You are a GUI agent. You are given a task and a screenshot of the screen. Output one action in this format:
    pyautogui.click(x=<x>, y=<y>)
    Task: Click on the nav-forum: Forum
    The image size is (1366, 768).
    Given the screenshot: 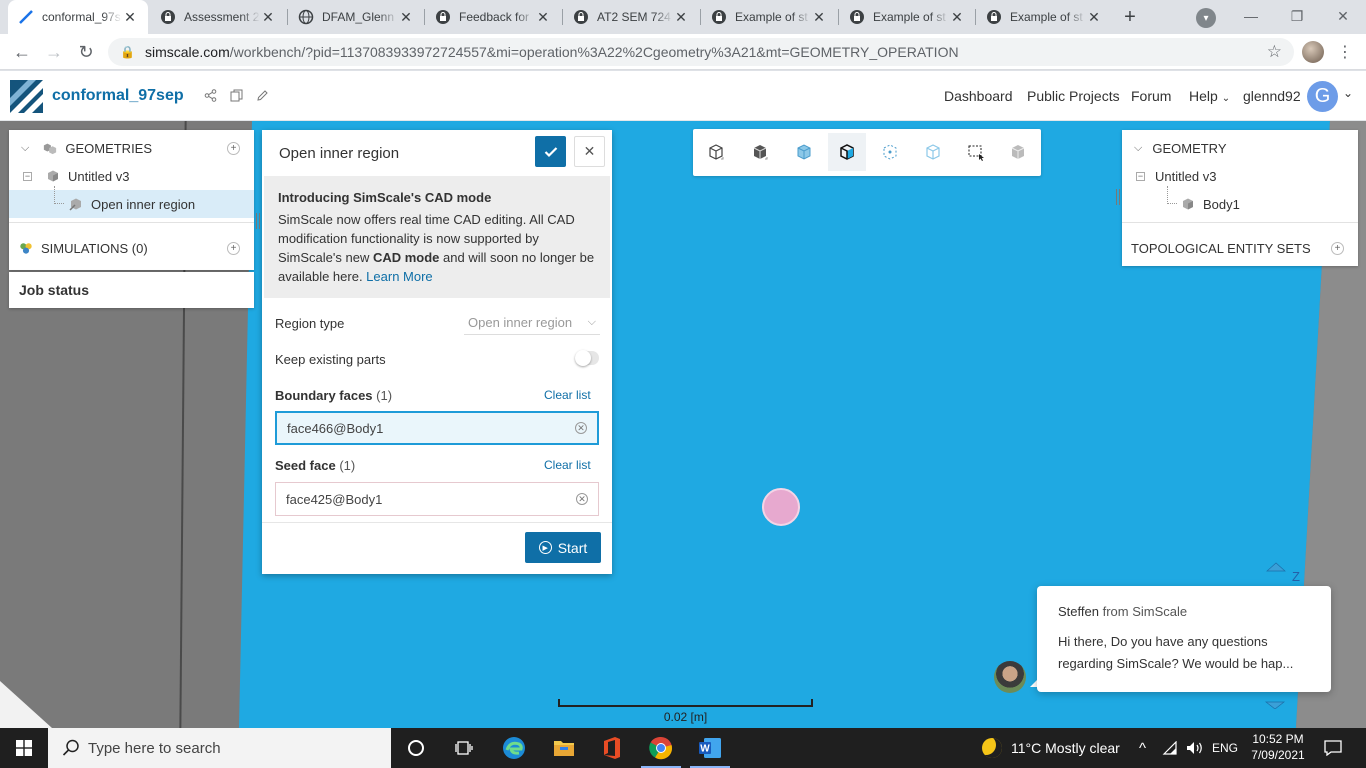 What is the action you would take?
    pyautogui.click(x=1151, y=96)
    